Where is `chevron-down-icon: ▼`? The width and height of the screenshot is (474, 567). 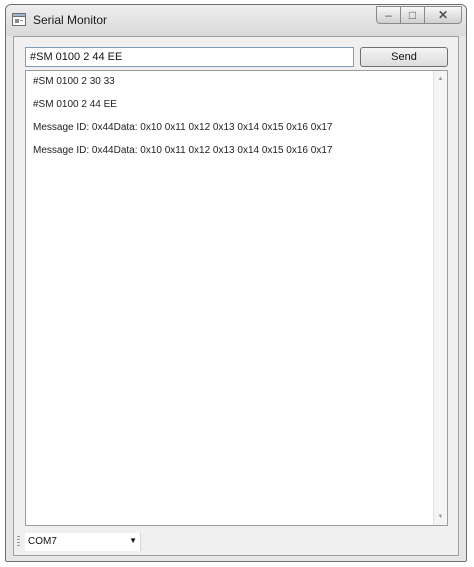
chevron-down-icon: ▼ is located at coordinates (133, 540).